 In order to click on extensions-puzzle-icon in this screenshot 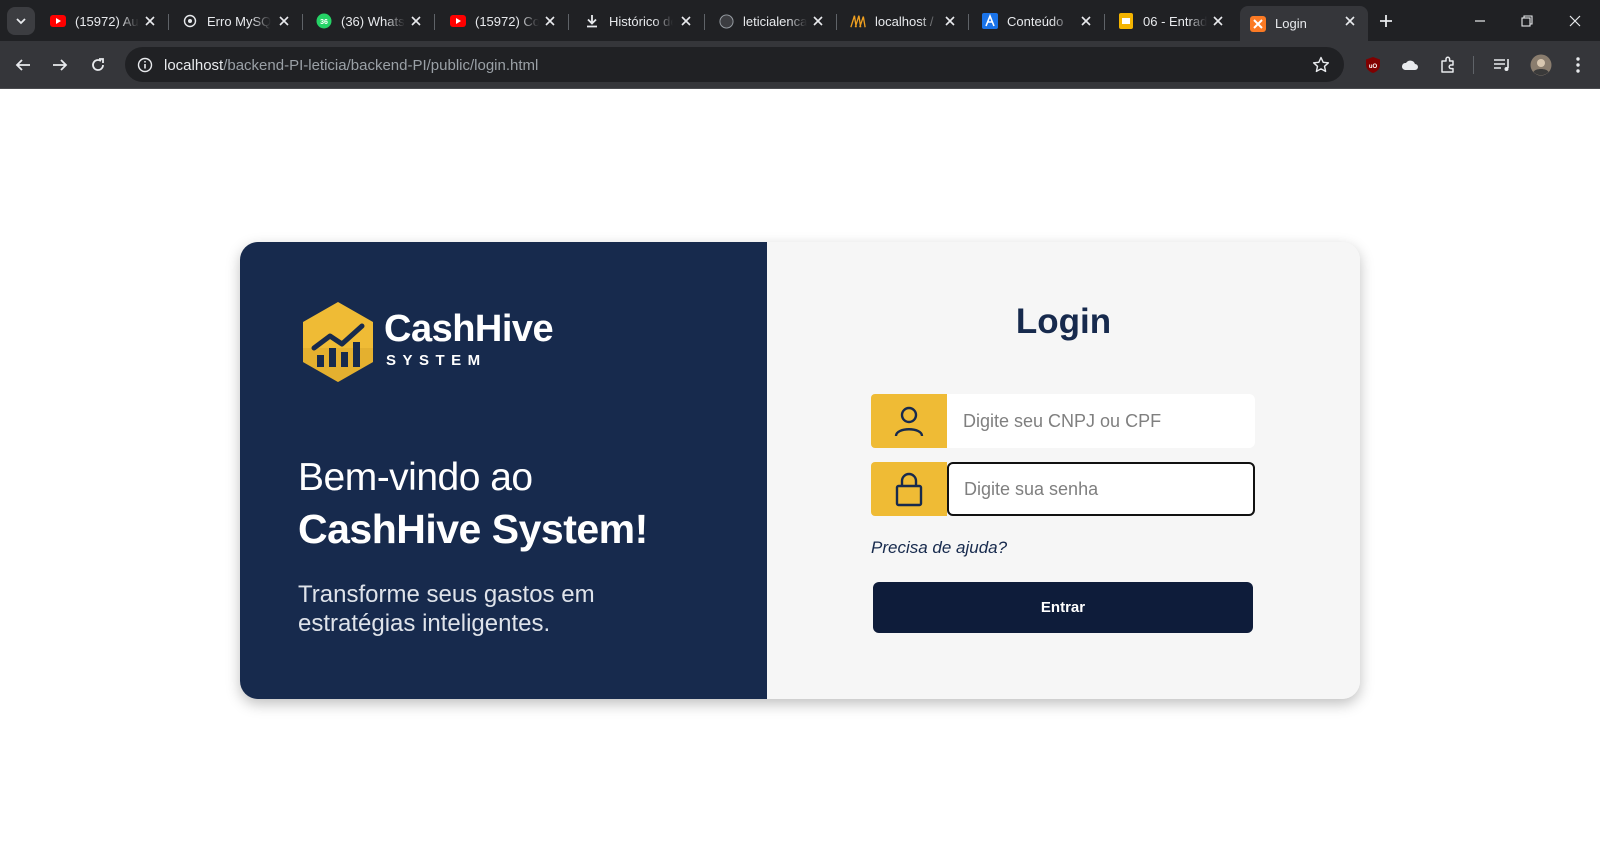, I will do `click(1448, 65)`.